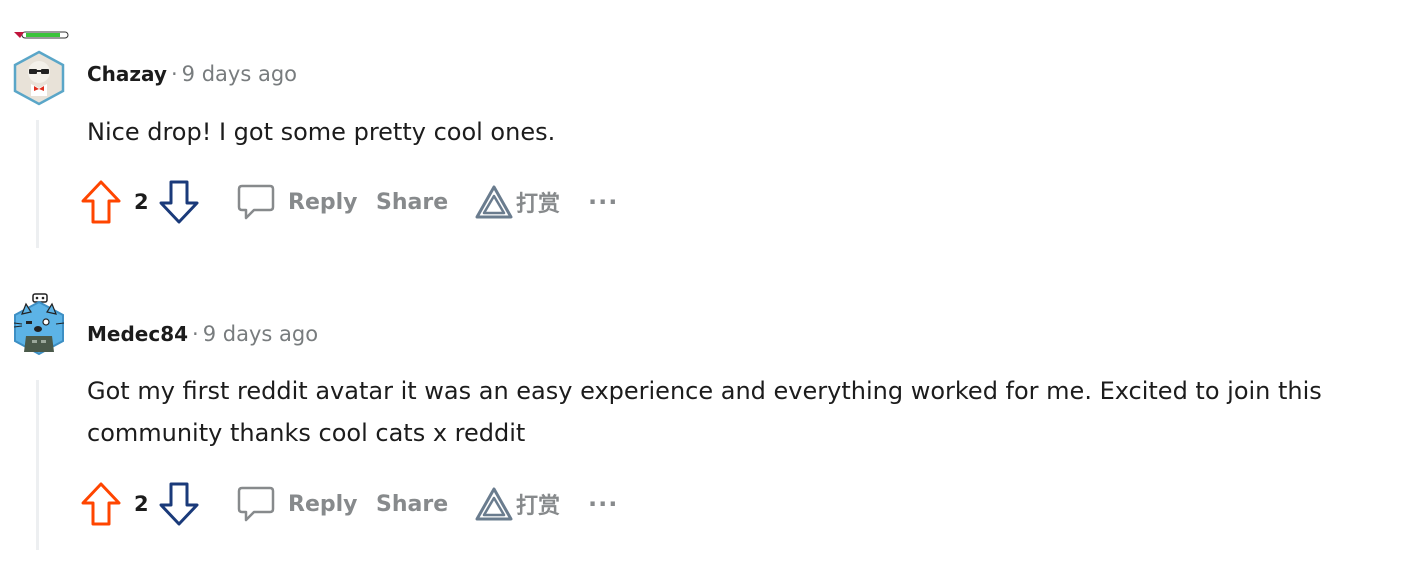 The height and width of the screenshot is (574, 1414). I want to click on comment-meta: Chazay · 9 days ago, so click(192, 74).